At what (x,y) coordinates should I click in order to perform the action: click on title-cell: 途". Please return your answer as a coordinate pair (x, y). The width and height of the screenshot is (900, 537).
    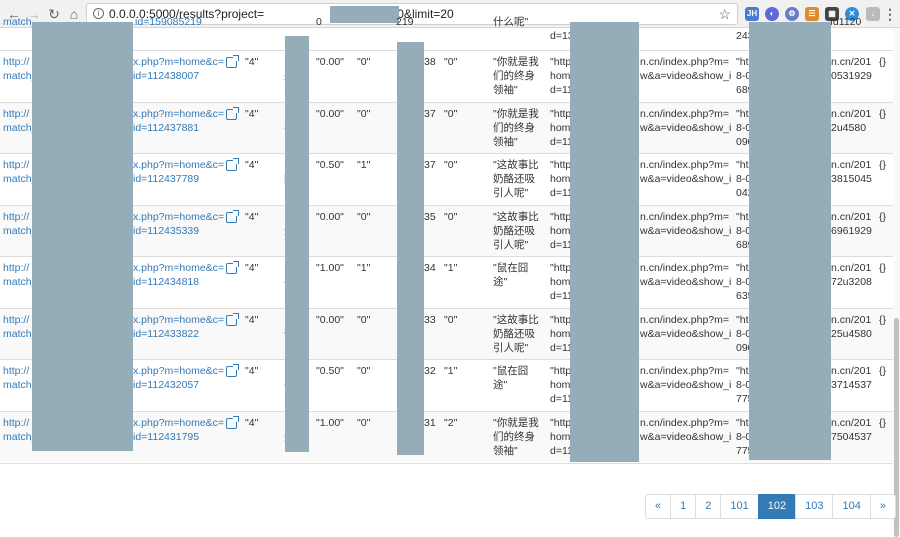
    Looking at the image, I should click on (500, 282).